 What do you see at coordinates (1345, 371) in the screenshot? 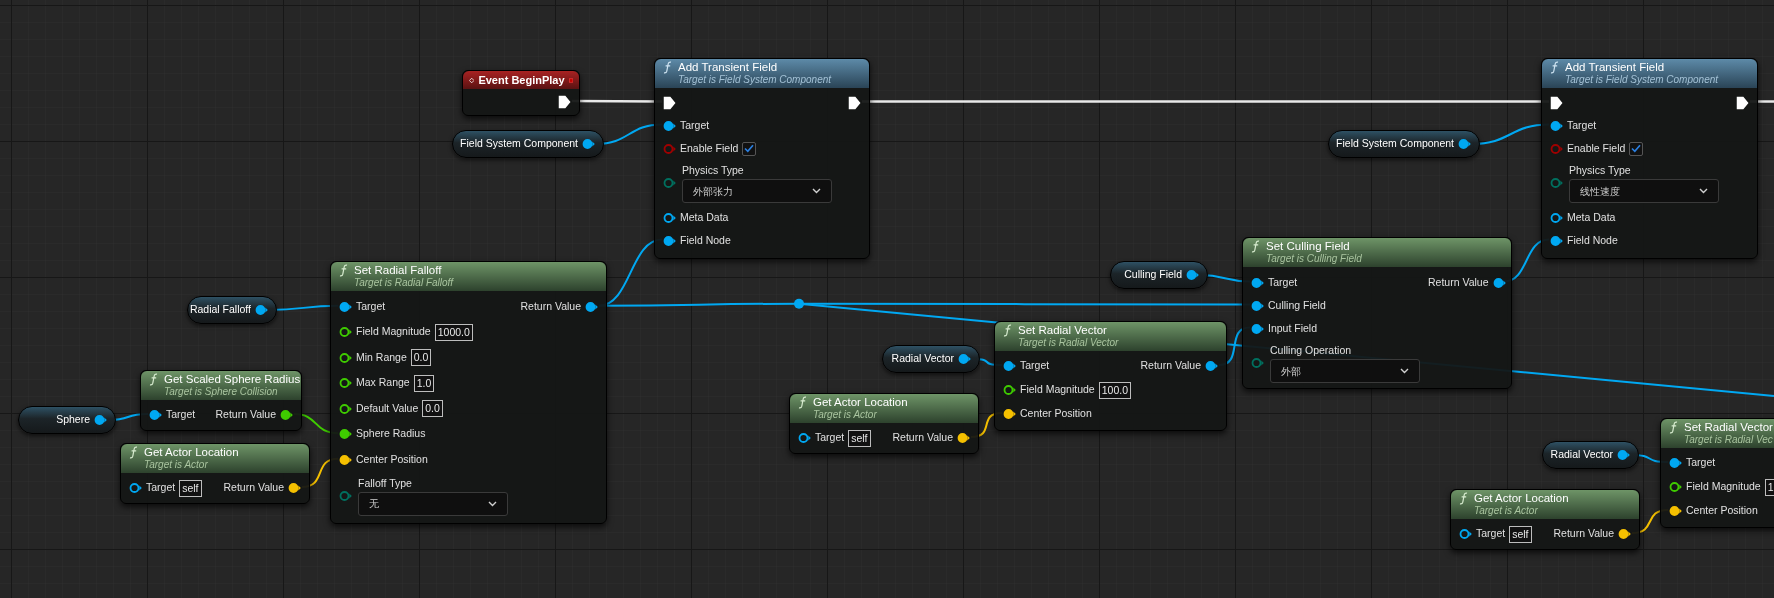
I see `dropdown: 外部` at bounding box center [1345, 371].